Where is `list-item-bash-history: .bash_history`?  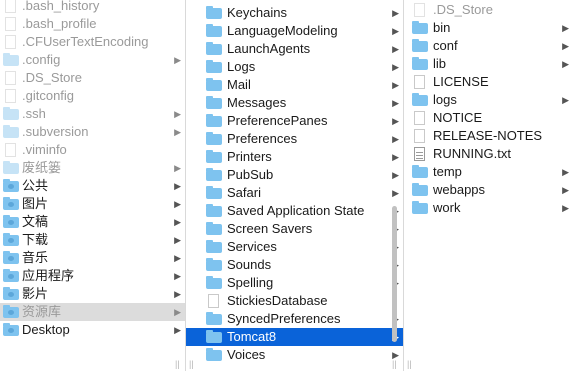
list-item-bash-history: .bash_history is located at coordinates (92, 7).